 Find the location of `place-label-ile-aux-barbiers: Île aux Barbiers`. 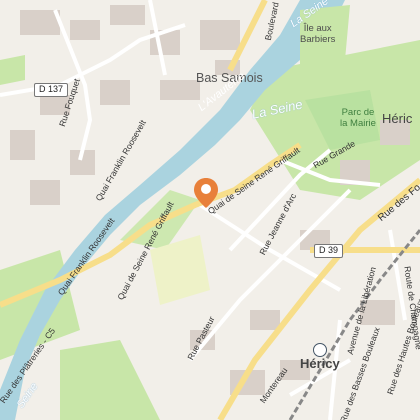

place-label-ile-aux-barbiers: Île aux Barbiers is located at coordinates (318, 34).